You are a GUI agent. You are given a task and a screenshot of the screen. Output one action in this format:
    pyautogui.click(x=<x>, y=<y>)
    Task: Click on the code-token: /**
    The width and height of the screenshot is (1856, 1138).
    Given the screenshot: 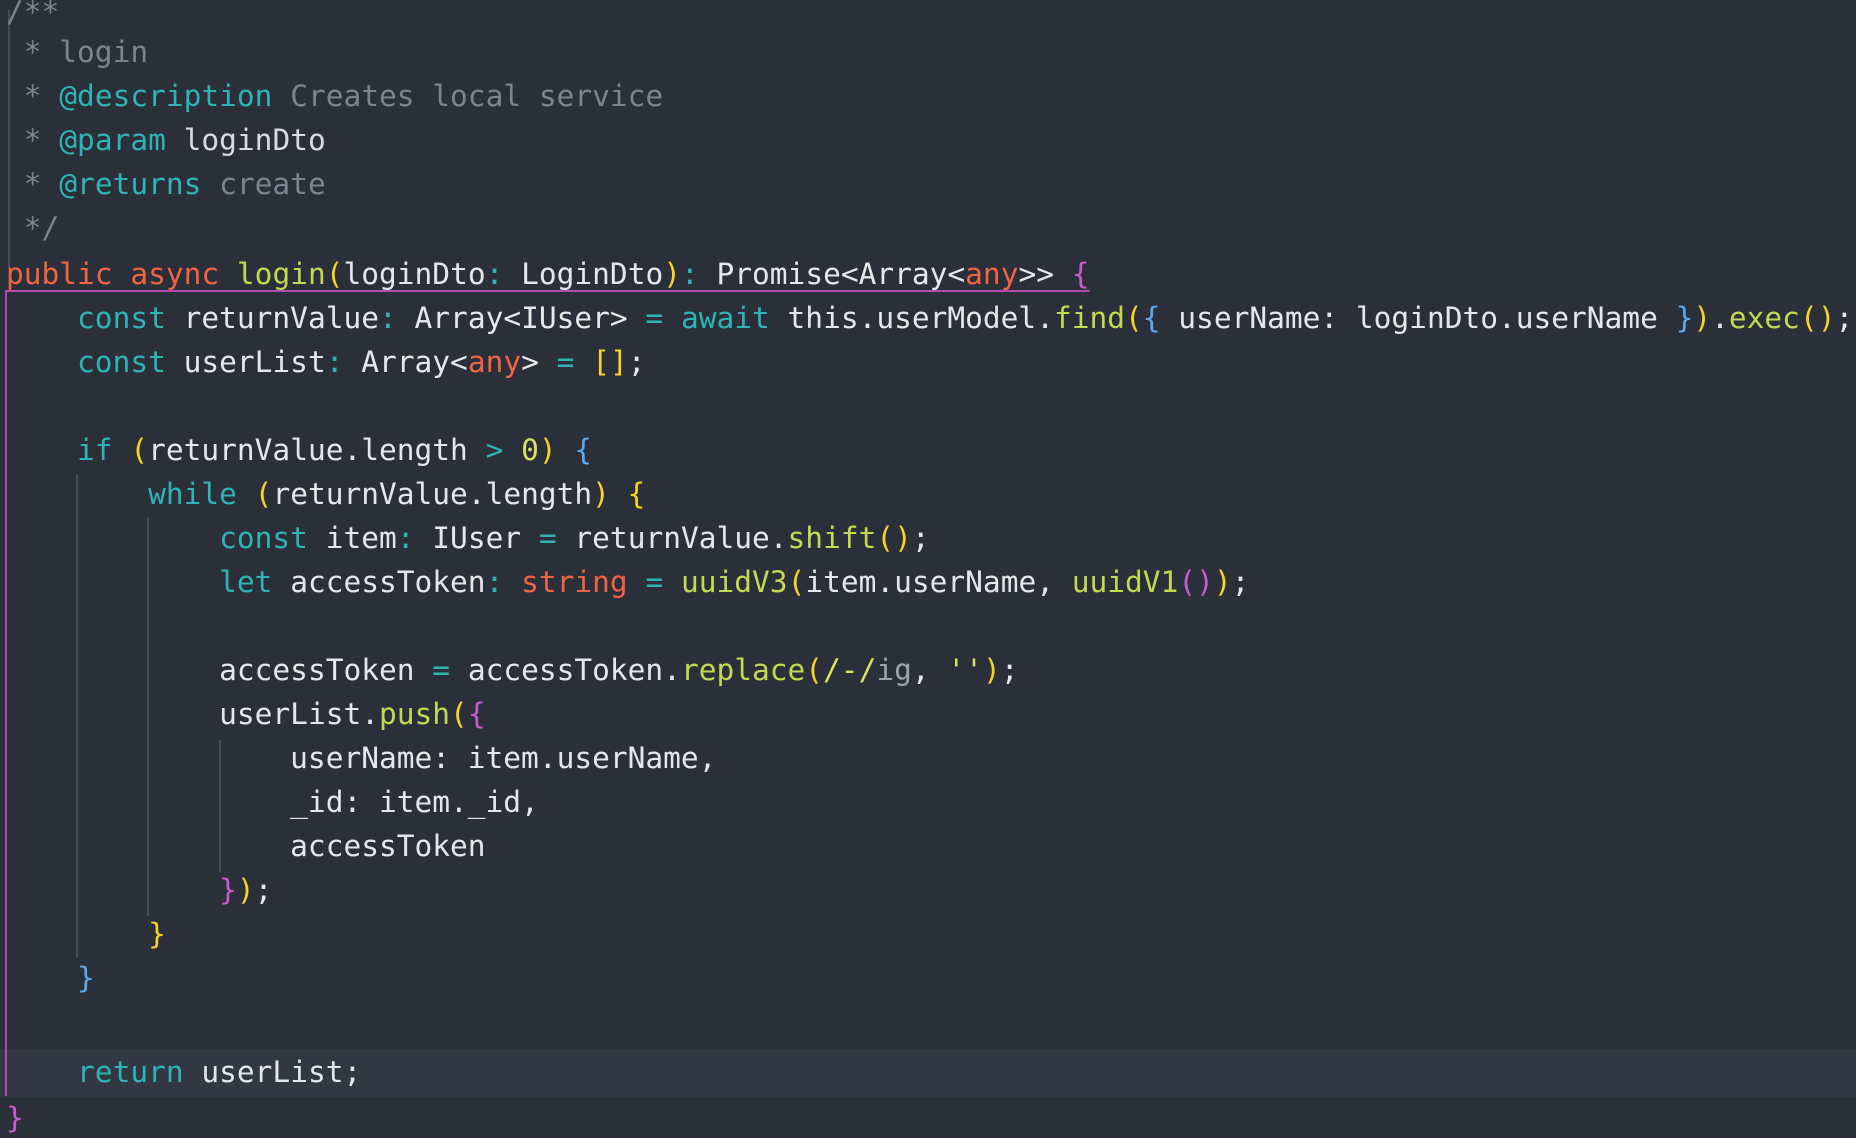 What is the action you would take?
    pyautogui.click(x=33, y=14)
    